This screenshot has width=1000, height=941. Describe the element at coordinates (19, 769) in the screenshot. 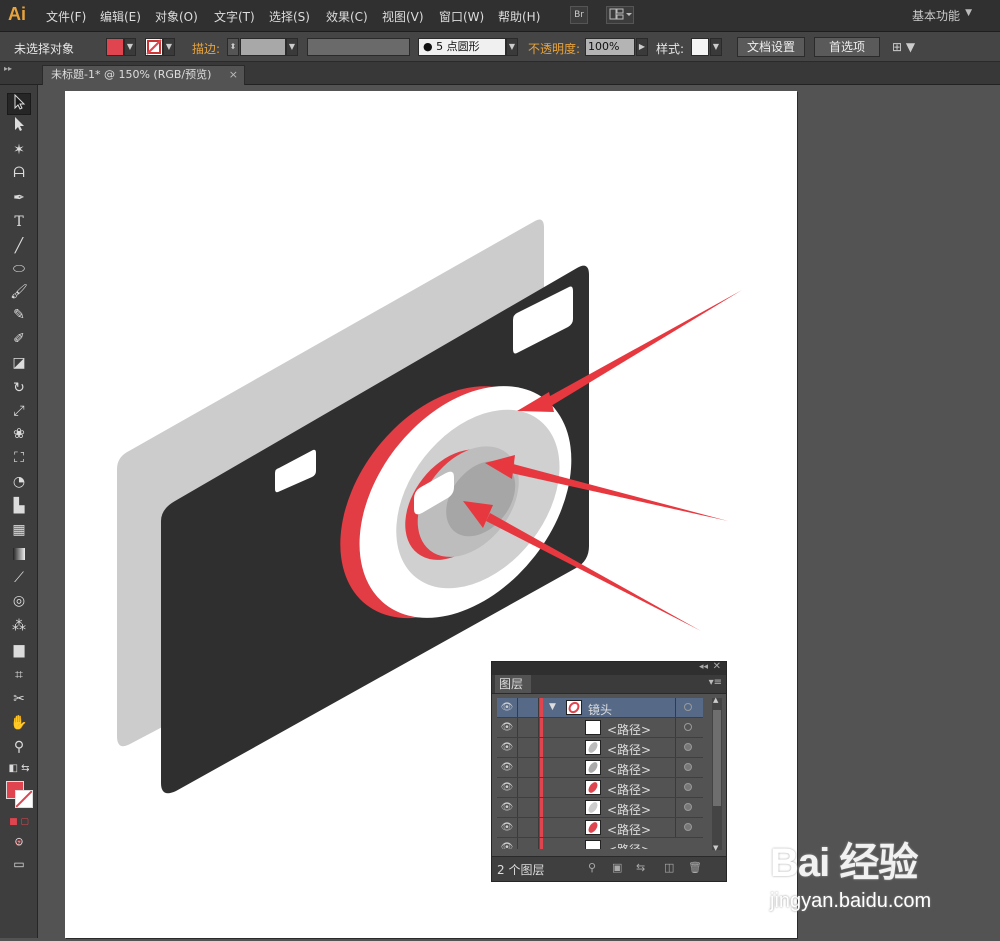

I see `default-colors-icon: ◧ ⇆` at that location.